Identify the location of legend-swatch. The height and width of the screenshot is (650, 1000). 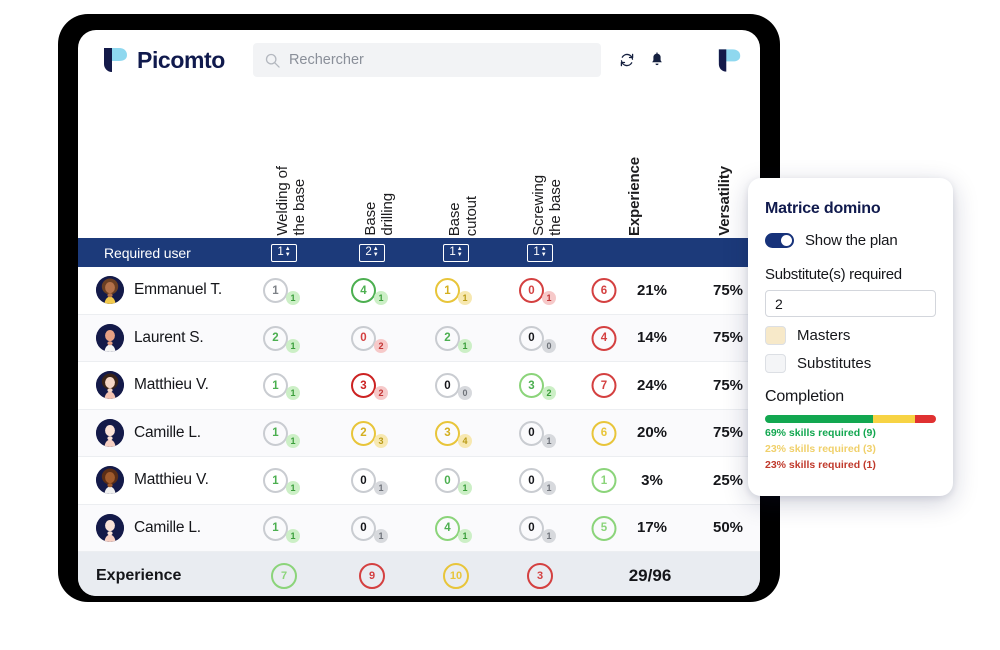
(775, 335).